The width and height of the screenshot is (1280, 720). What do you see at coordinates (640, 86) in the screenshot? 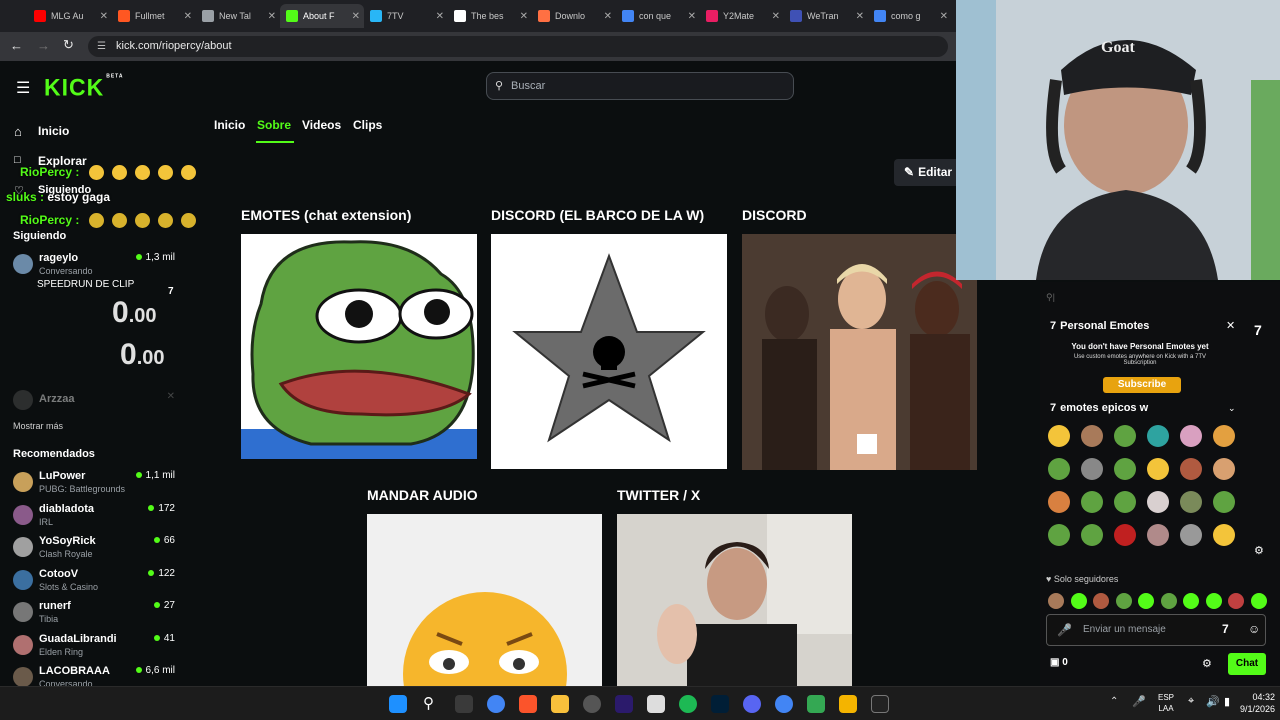
I see `search-input: ⚲ Buscar` at bounding box center [640, 86].